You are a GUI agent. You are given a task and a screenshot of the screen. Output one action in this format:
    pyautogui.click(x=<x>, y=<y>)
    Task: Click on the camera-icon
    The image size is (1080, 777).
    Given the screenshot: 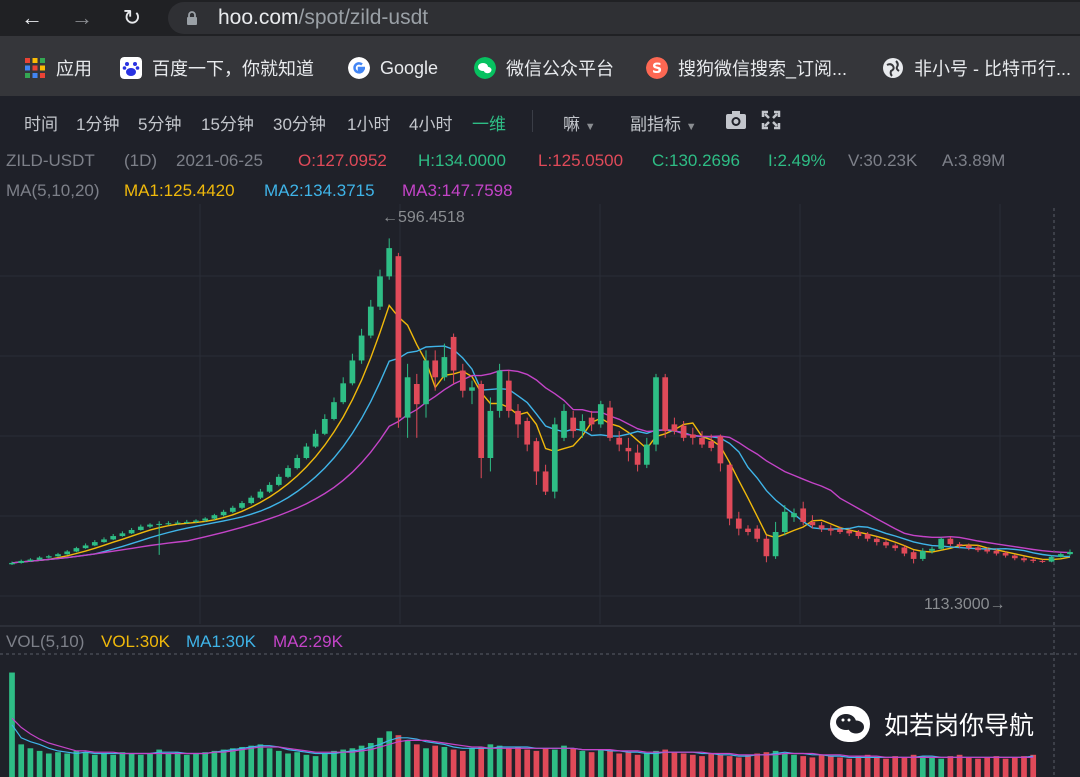 What is the action you would take?
    pyautogui.click(x=736, y=120)
    